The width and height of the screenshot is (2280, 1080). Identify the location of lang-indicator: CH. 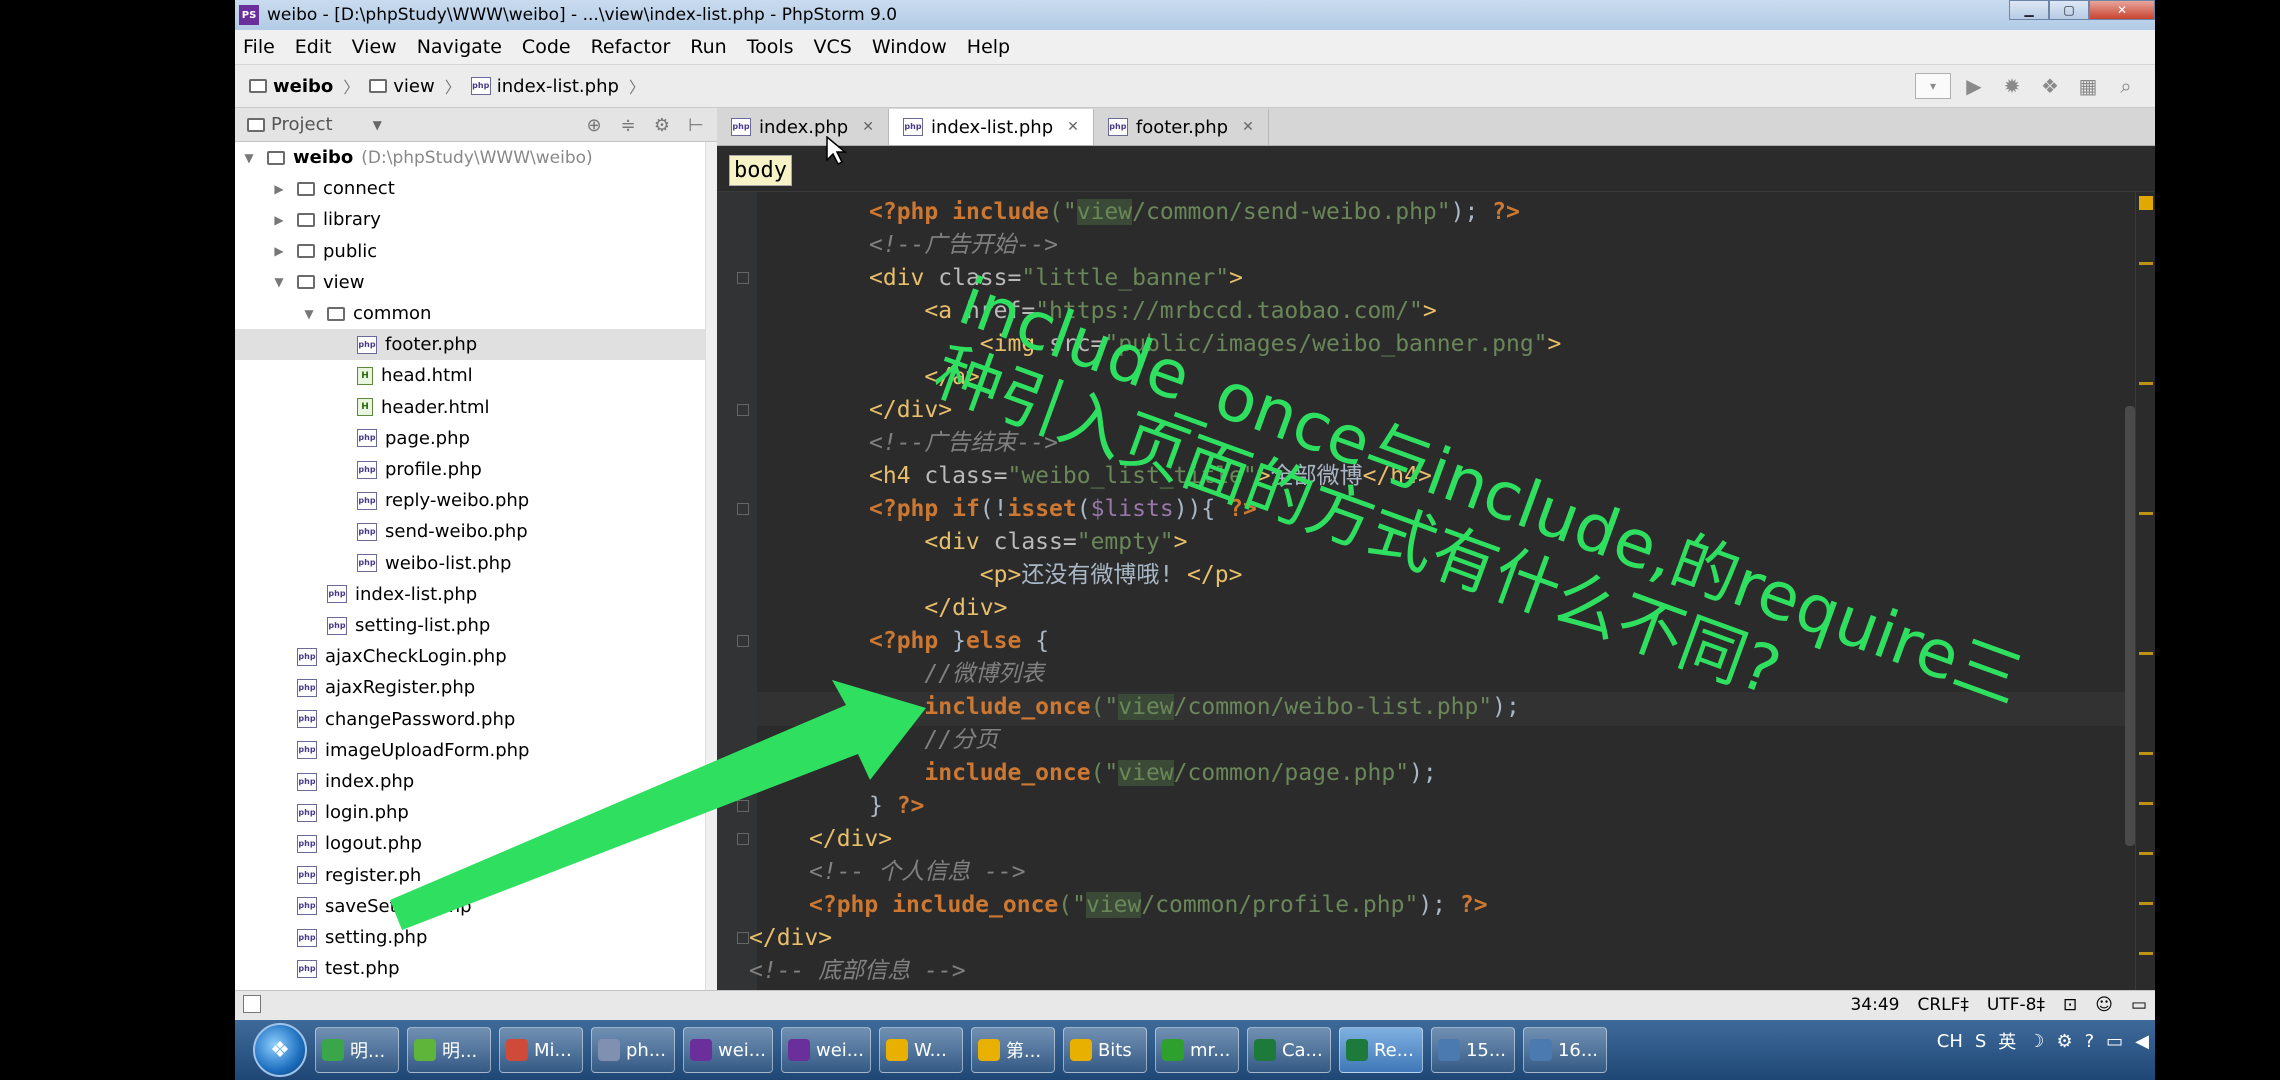
(1950, 1041).